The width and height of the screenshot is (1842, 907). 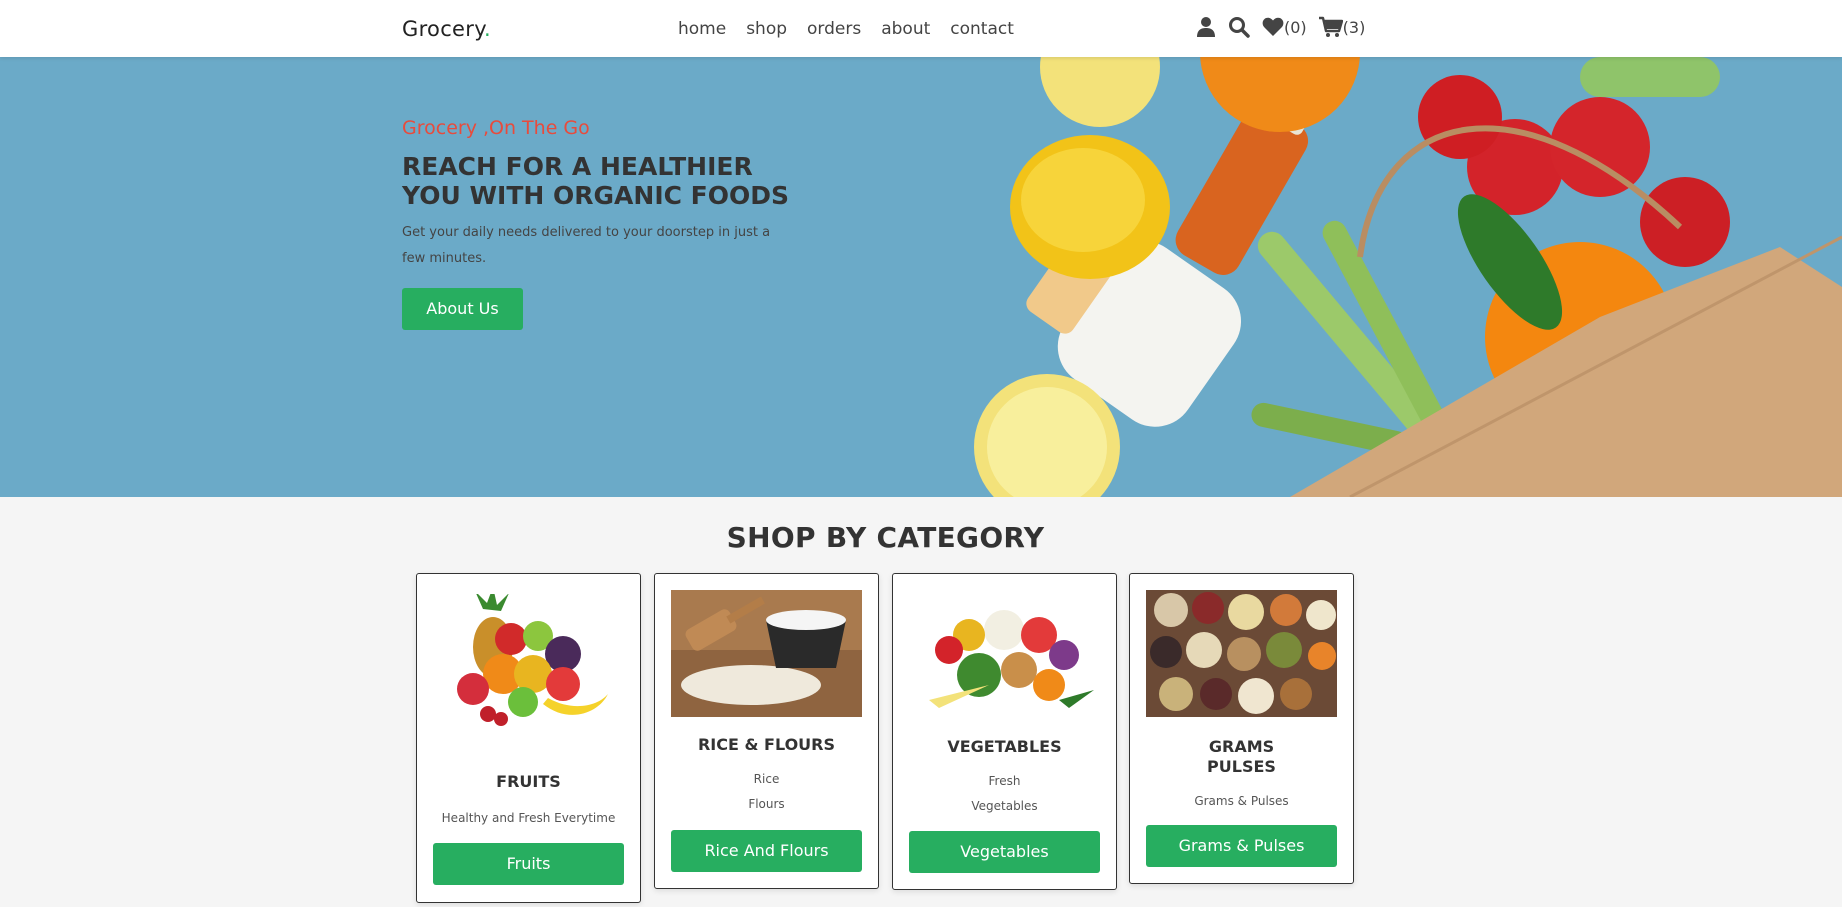 I want to click on card-description-line1: Rice, so click(x=766, y=779).